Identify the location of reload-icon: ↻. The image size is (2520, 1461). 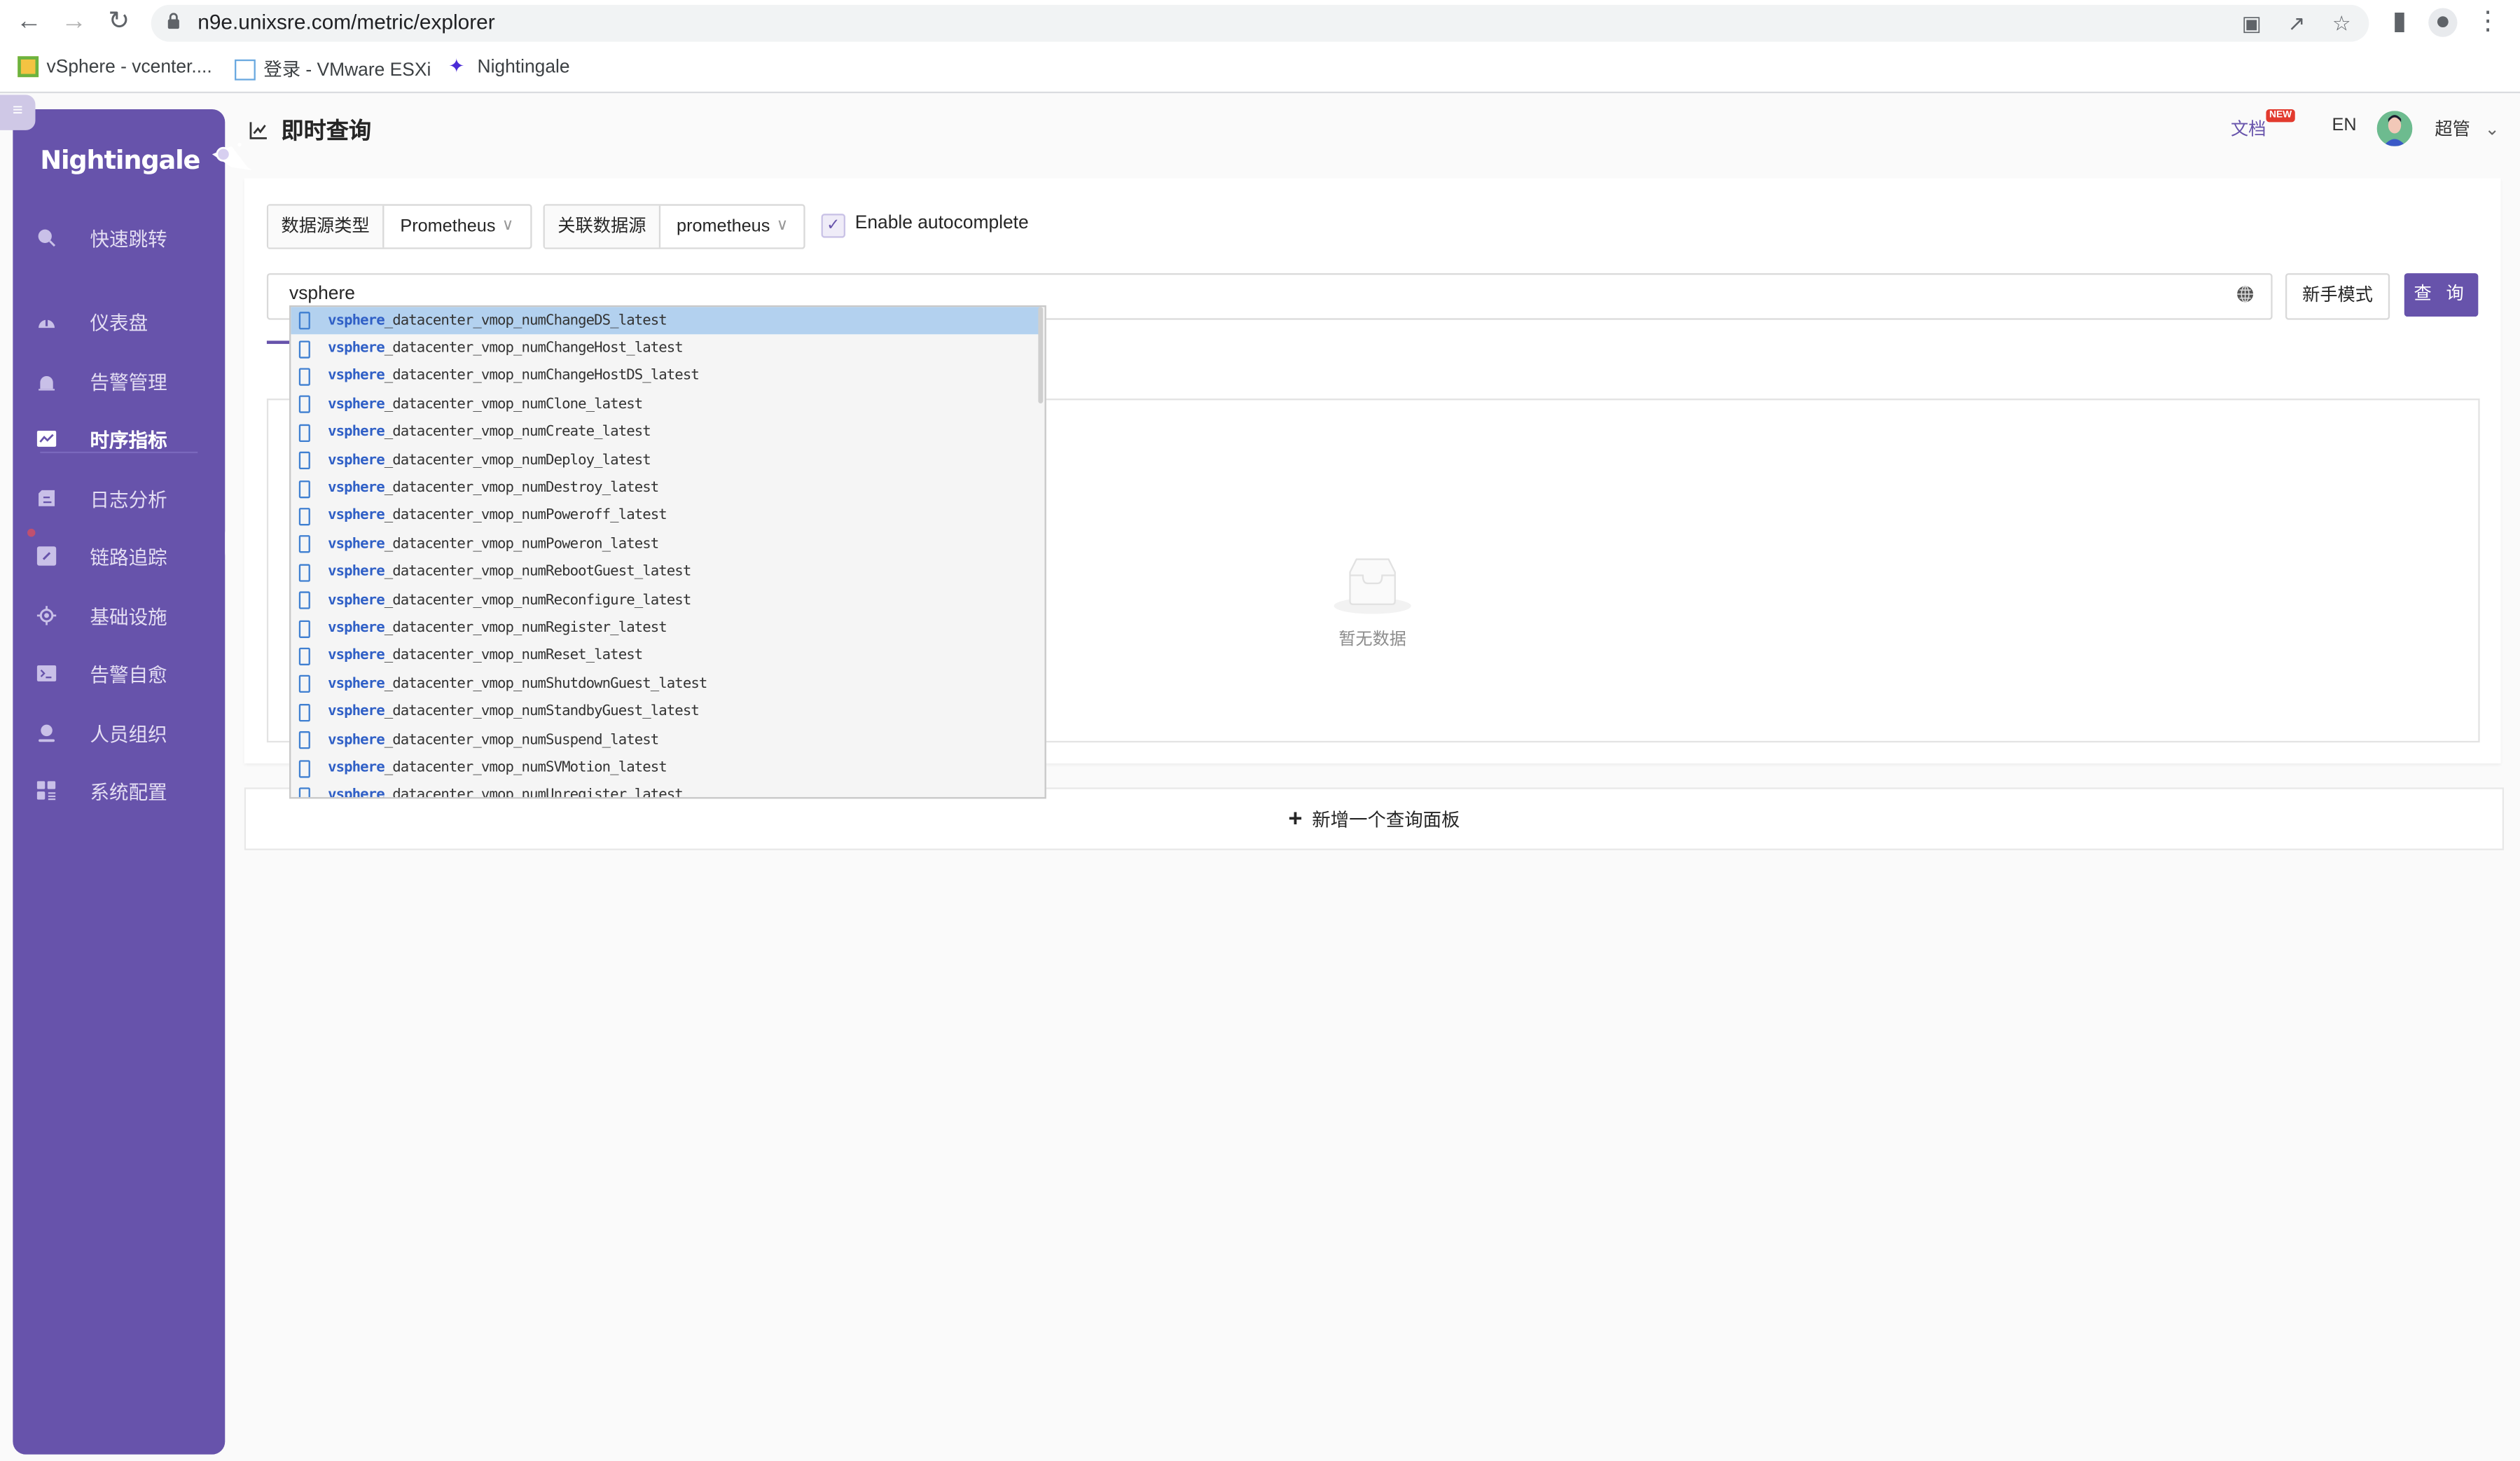
(118, 22).